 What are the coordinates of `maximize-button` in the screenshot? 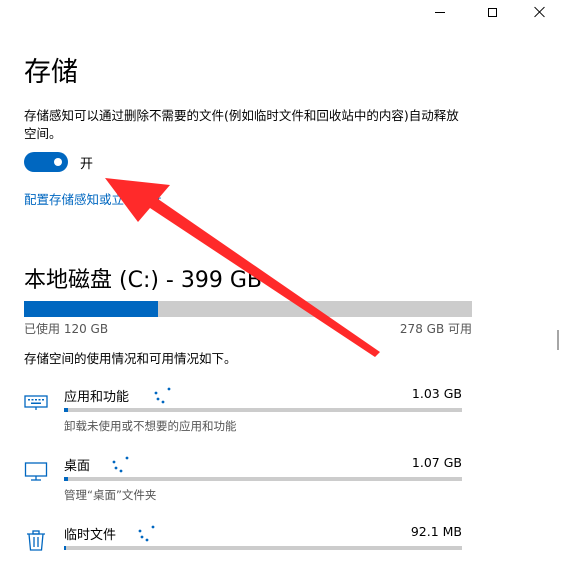 It's located at (492, 12).